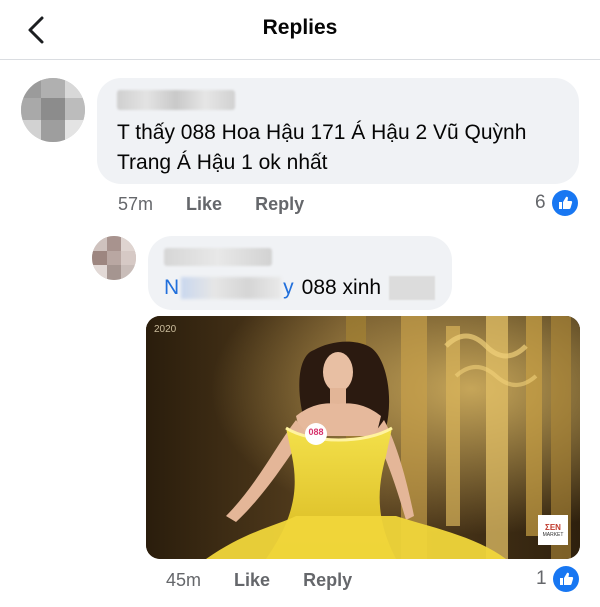  I want to click on reaction-summary: 6, so click(556, 203).